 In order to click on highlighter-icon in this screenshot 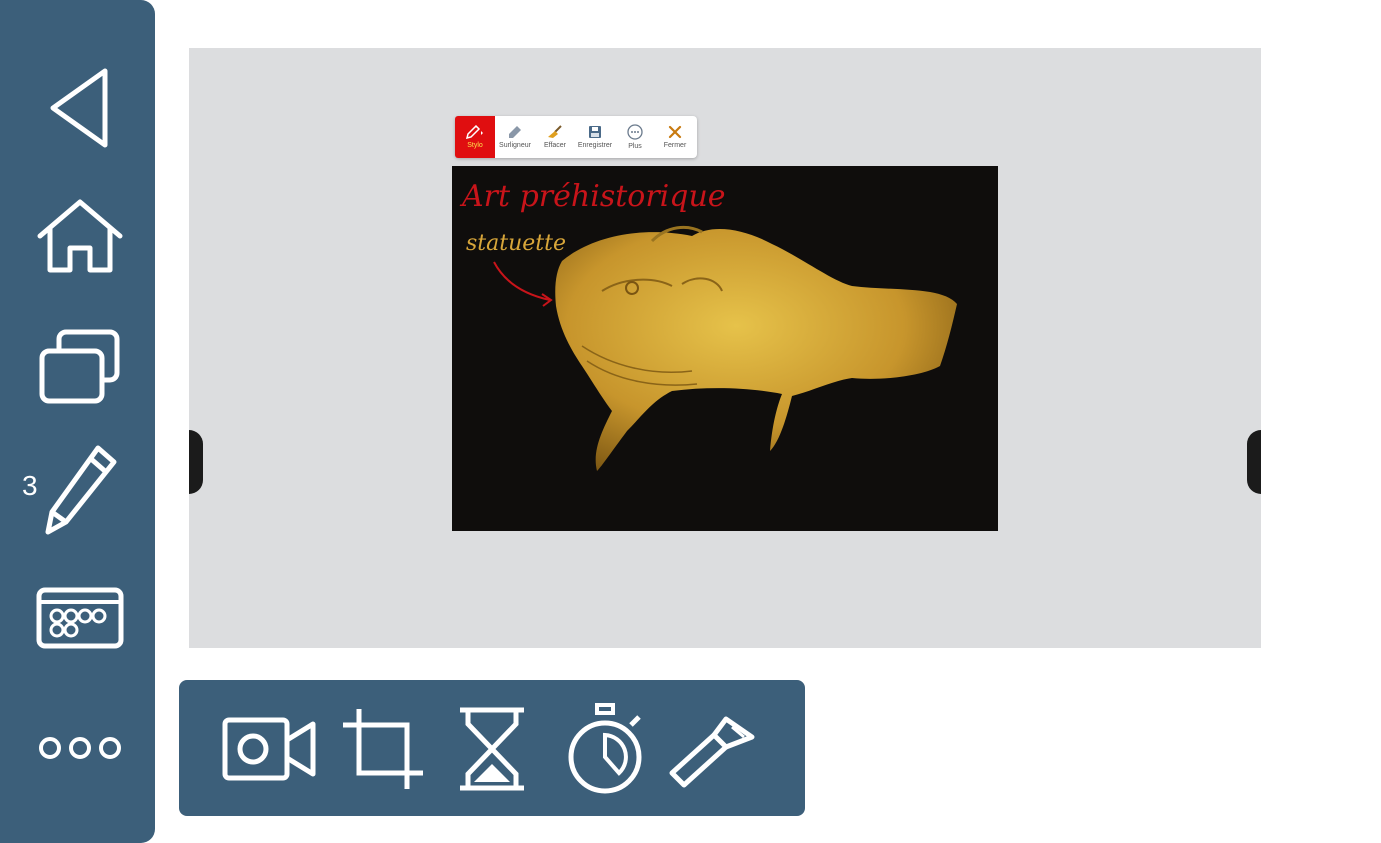, I will do `click(515, 132)`.